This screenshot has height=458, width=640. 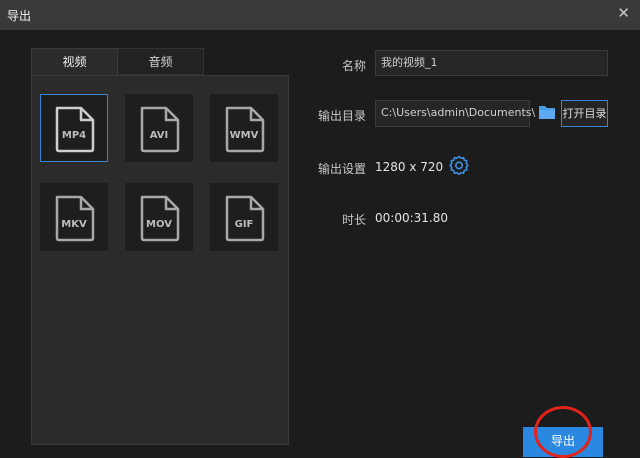 I want to click on format-avi: AVI, so click(x=159, y=128).